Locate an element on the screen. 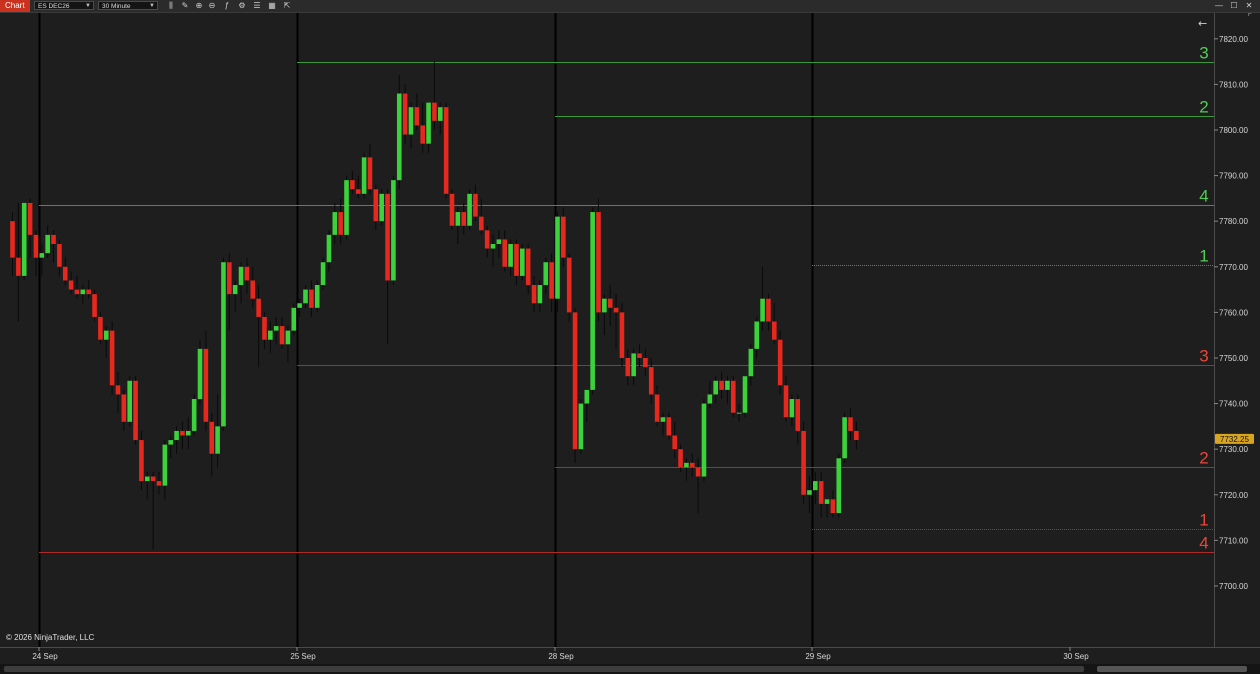  minimize-icon: — is located at coordinates (1219, 6).